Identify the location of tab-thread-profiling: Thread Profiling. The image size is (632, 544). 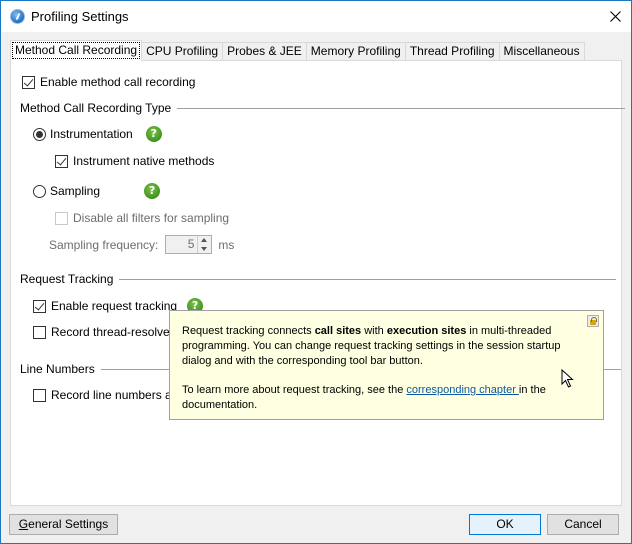
(452, 51).